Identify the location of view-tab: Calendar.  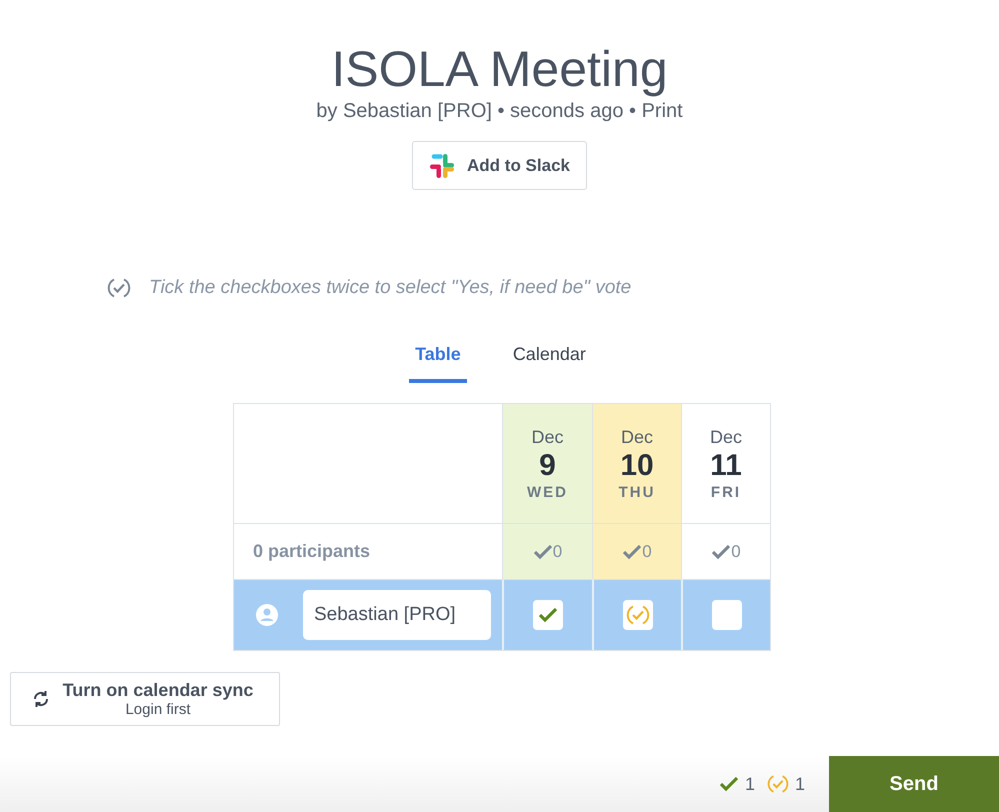
(549, 363).